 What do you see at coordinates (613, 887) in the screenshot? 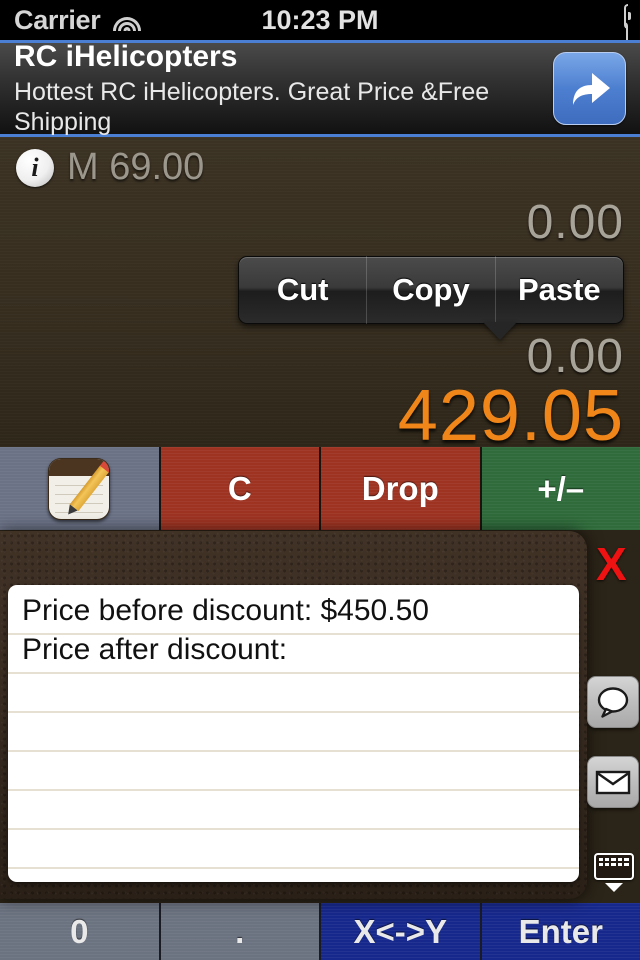
I see `chevron-down-icon` at bounding box center [613, 887].